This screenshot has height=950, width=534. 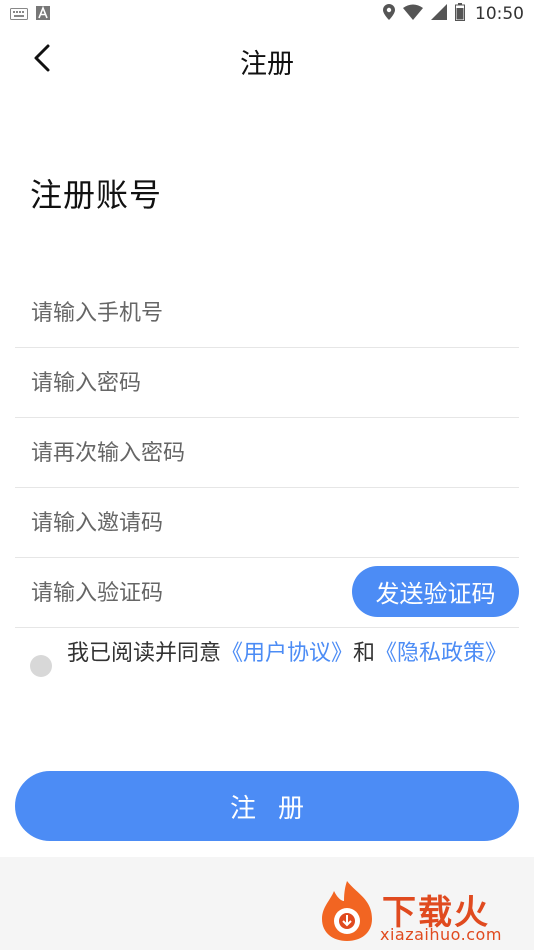 I want to click on agree-checkbox, so click(x=41, y=666).